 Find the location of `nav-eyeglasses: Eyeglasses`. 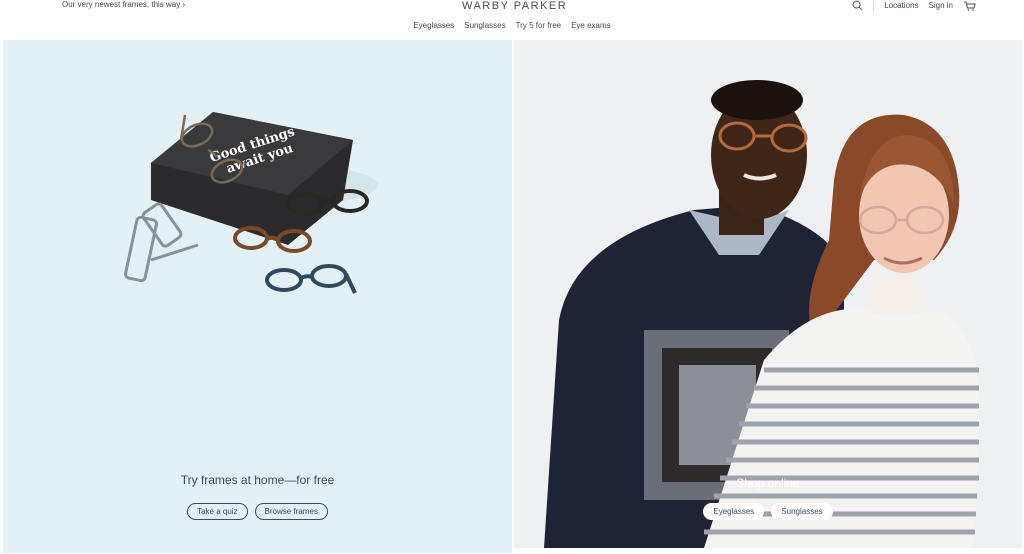

nav-eyeglasses: Eyeglasses is located at coordinates (433, 25).